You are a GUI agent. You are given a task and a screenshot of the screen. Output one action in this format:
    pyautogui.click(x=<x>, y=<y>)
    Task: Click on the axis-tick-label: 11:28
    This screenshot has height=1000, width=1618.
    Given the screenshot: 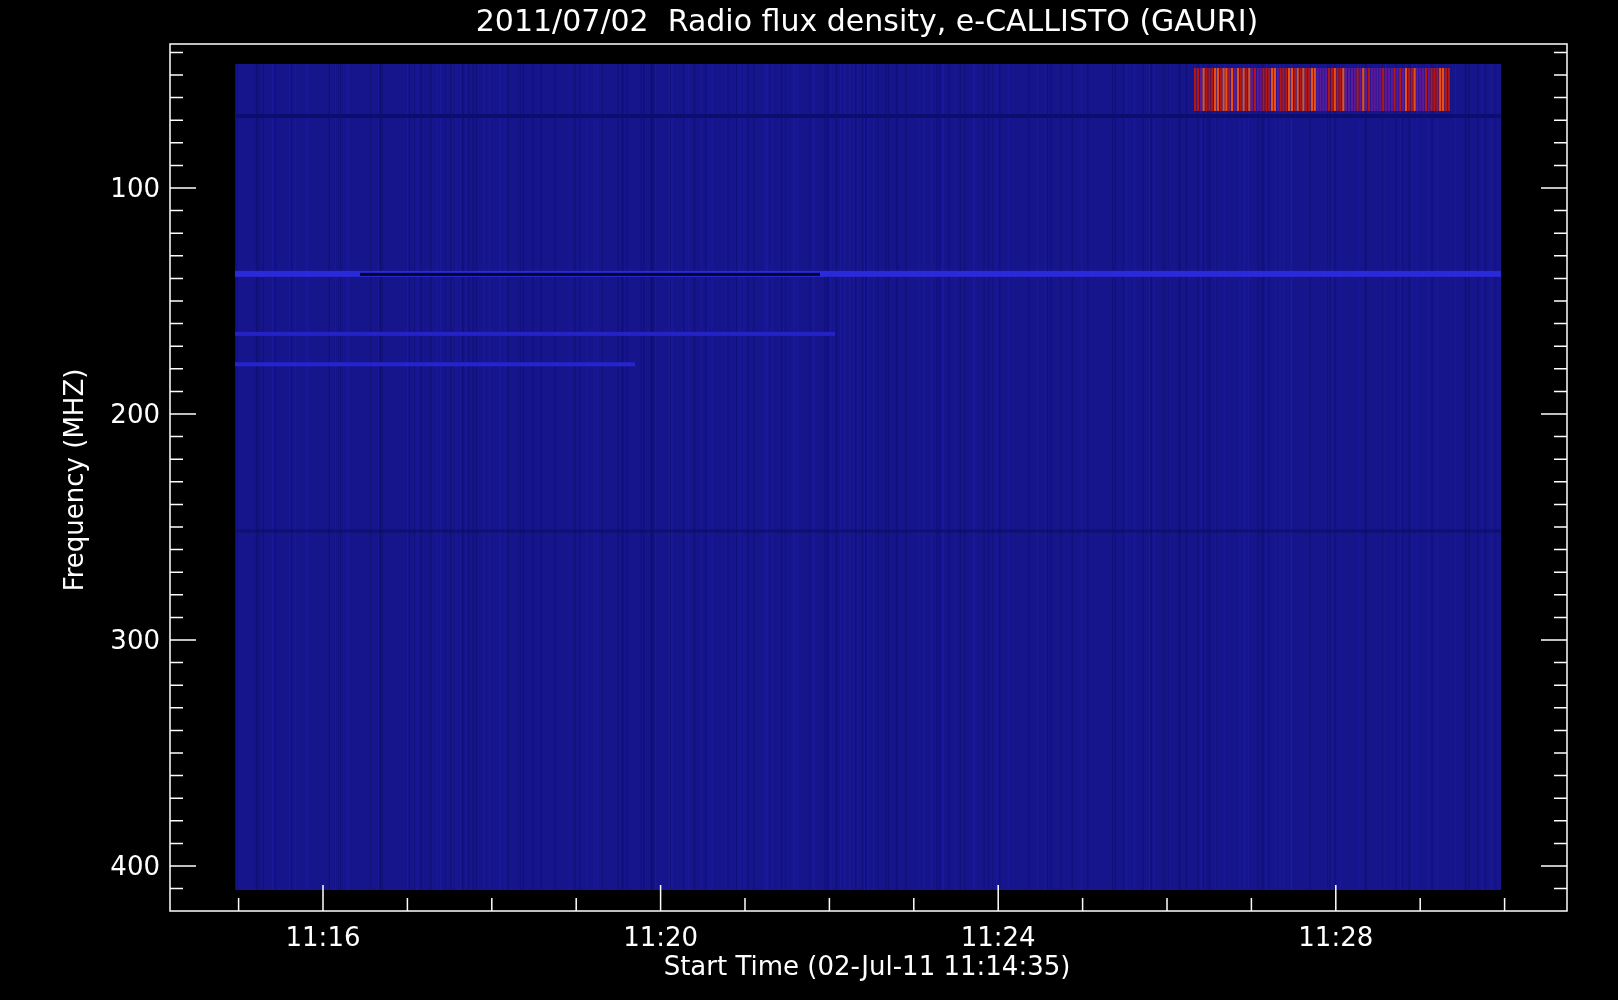 What is the action you would take?
    pyautogui.click(x=1336, y=937)
    